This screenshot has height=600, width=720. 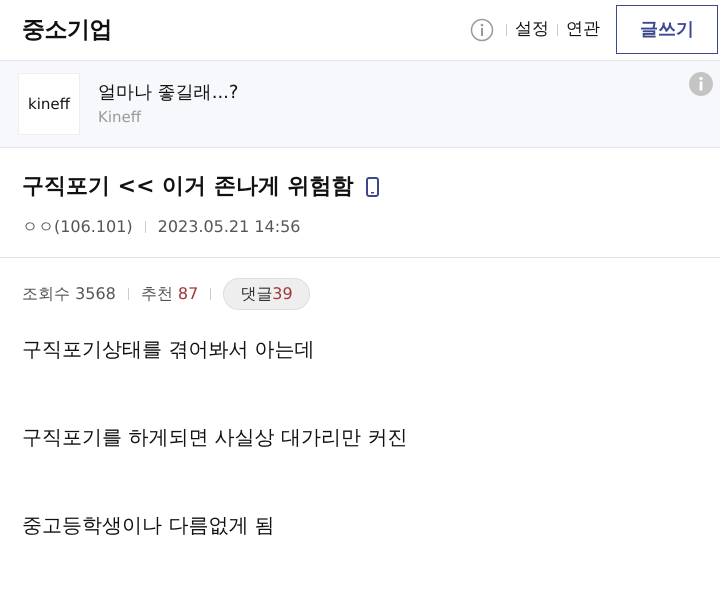 I want to click on board-title: 중소기업, so click(x=67, y=30).